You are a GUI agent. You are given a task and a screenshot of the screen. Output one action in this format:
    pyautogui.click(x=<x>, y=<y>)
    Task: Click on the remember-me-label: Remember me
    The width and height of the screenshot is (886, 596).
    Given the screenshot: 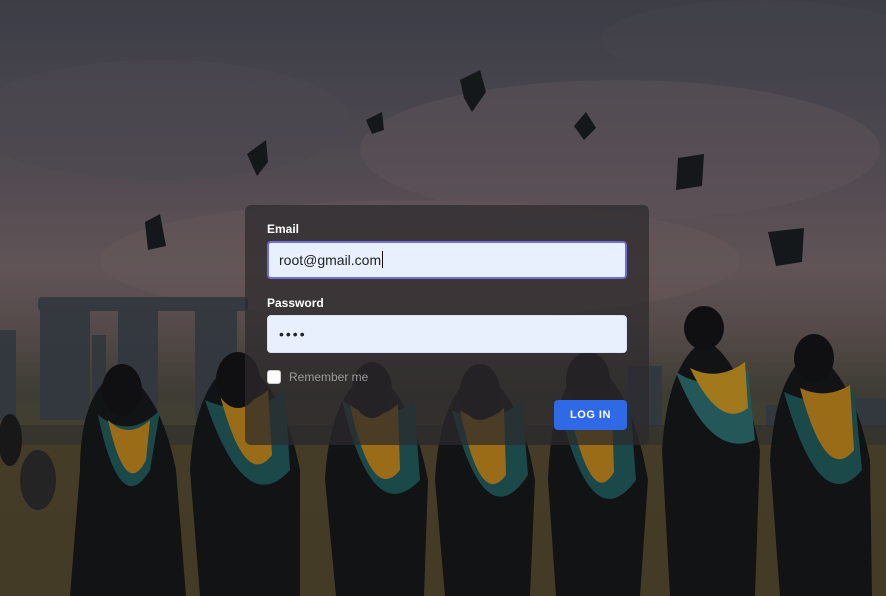 What is the action you would take?
    pyautogui.click(x=328, y=377)
    